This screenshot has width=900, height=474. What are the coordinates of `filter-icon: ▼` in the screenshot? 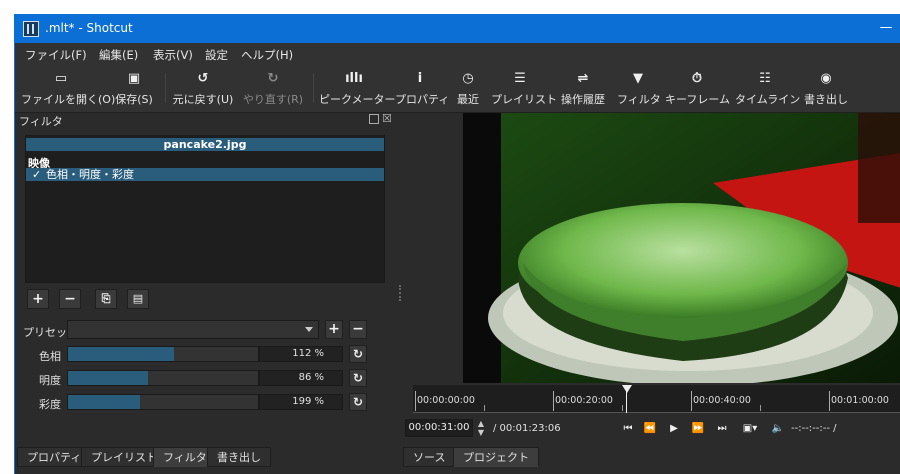 It's located at (638, 78).